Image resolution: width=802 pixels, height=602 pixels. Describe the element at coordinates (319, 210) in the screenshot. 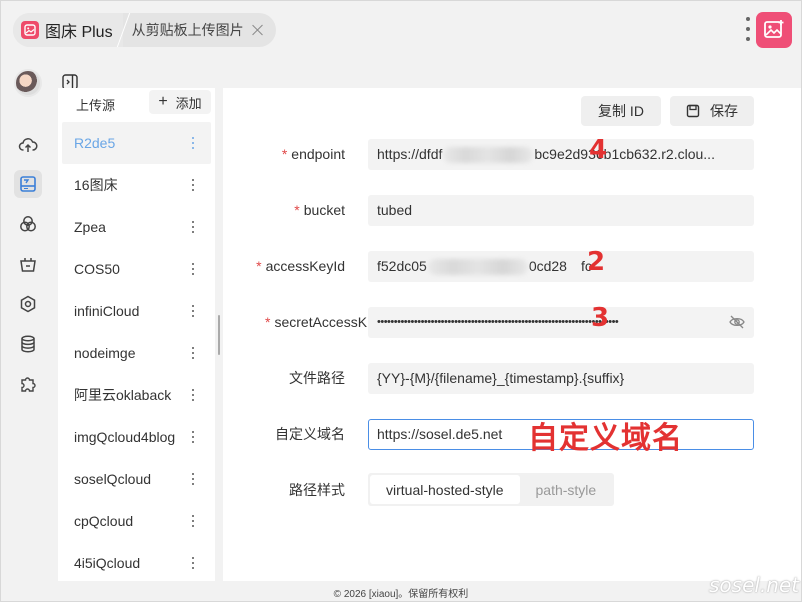

I see `bucket-label: * bucket` at that location.